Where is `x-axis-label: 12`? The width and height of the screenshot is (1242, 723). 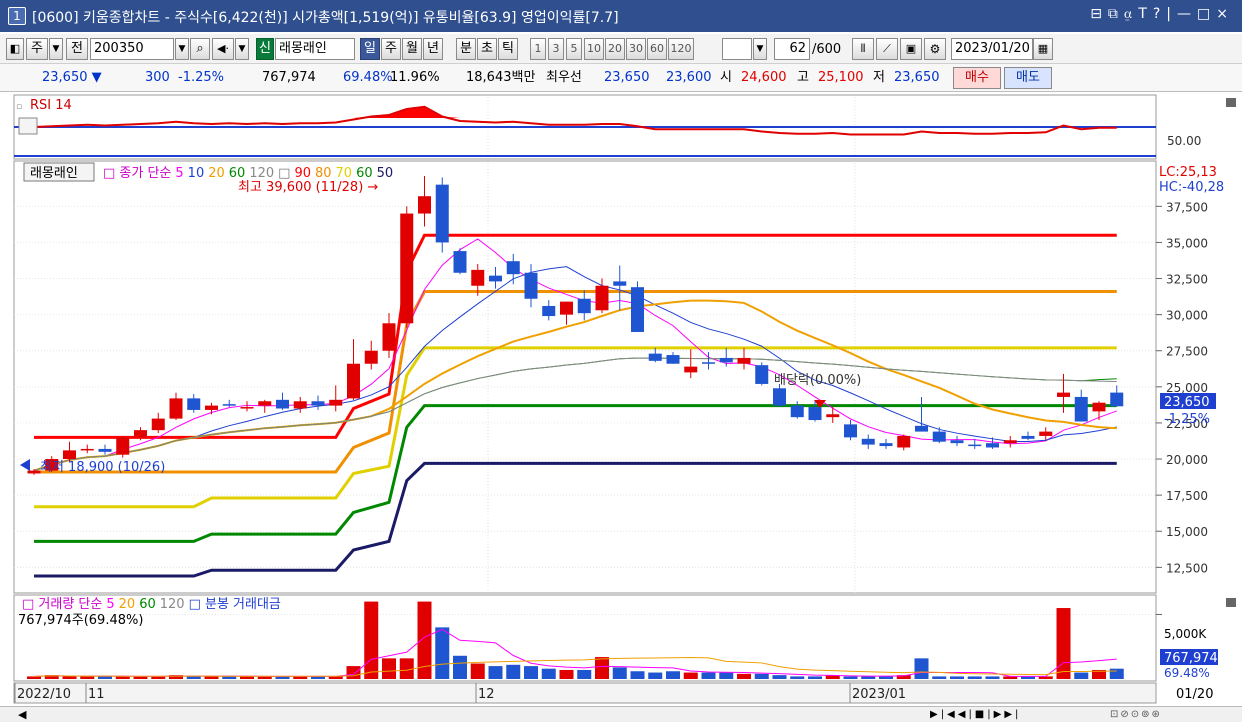
x-axis-label: 12 is located at coordinates (486, 694).